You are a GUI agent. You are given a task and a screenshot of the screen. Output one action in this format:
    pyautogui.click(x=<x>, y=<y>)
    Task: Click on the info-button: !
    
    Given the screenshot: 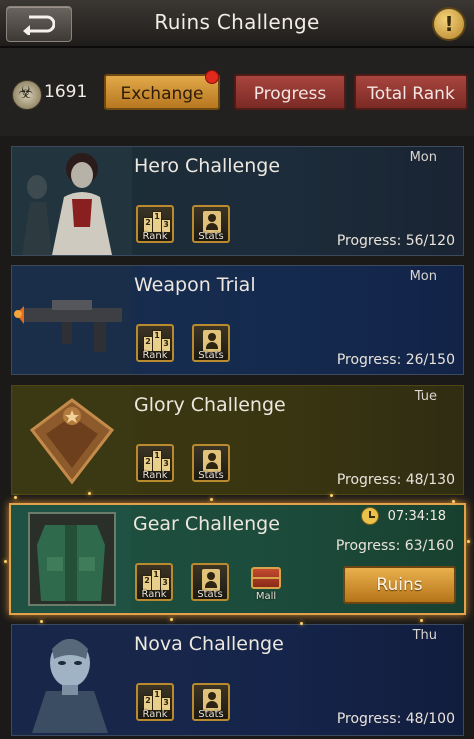 What is the action you would take?
    pyautogui.click(x=449, y=24)
    